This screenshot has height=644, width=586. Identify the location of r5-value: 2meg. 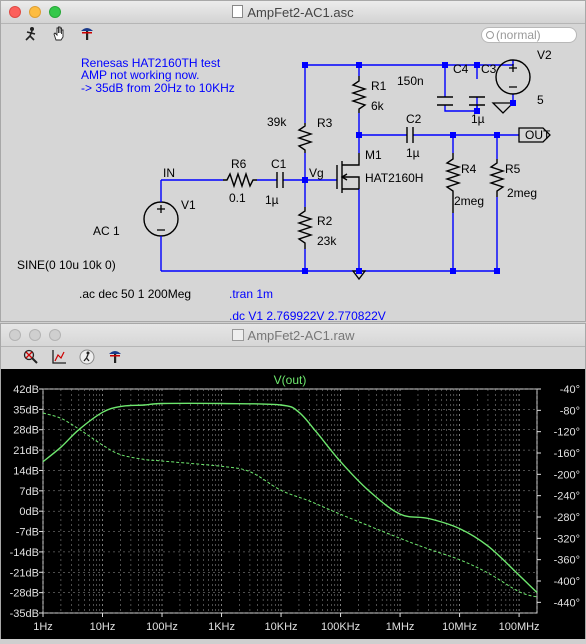
(522, 193).